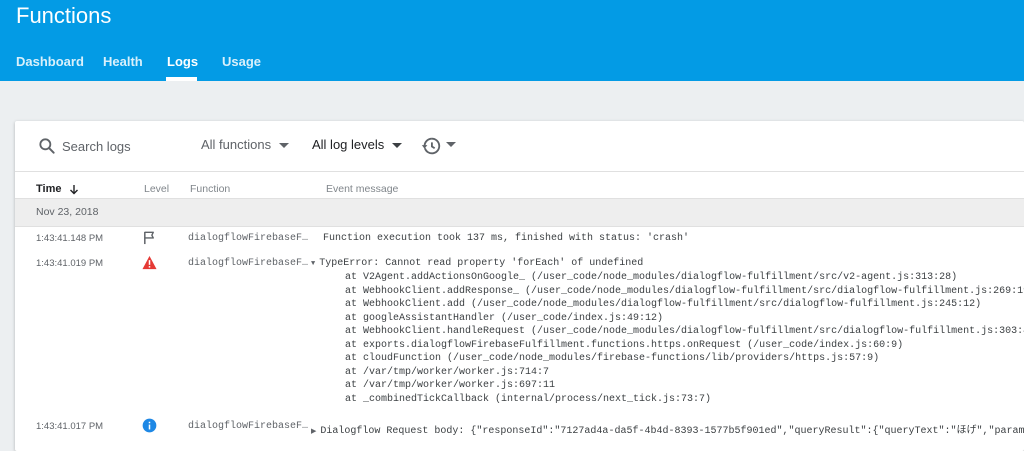  I want to click on column-header-function: Function, so click(210, 189).